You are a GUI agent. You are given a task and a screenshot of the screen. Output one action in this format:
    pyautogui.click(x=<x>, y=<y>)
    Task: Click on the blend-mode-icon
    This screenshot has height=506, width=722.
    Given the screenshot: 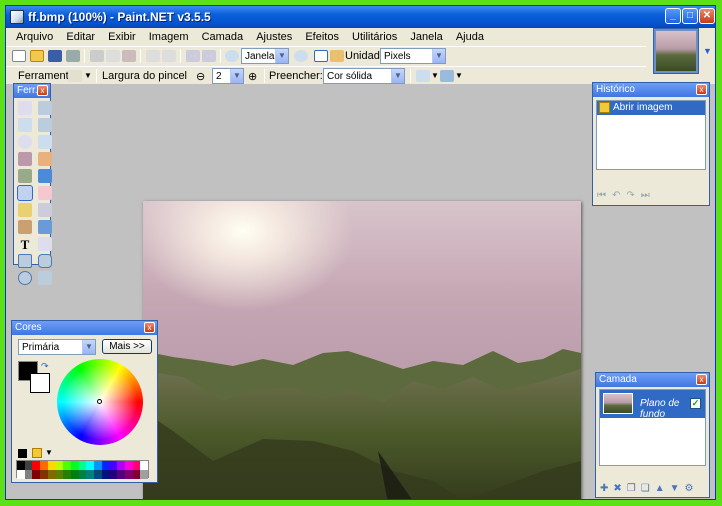 What is the action you would take?
    pyautogui.click(x=447, y=76)
    